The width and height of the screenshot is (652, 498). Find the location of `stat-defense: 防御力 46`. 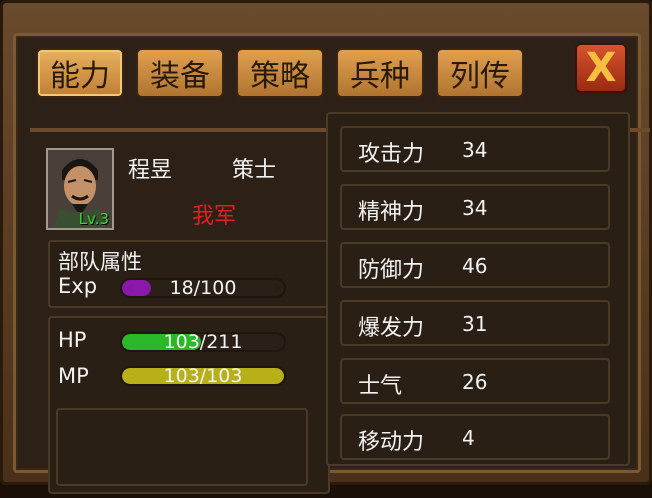

stat-defense: 防御力 46 is located at coordinates (475, 265).